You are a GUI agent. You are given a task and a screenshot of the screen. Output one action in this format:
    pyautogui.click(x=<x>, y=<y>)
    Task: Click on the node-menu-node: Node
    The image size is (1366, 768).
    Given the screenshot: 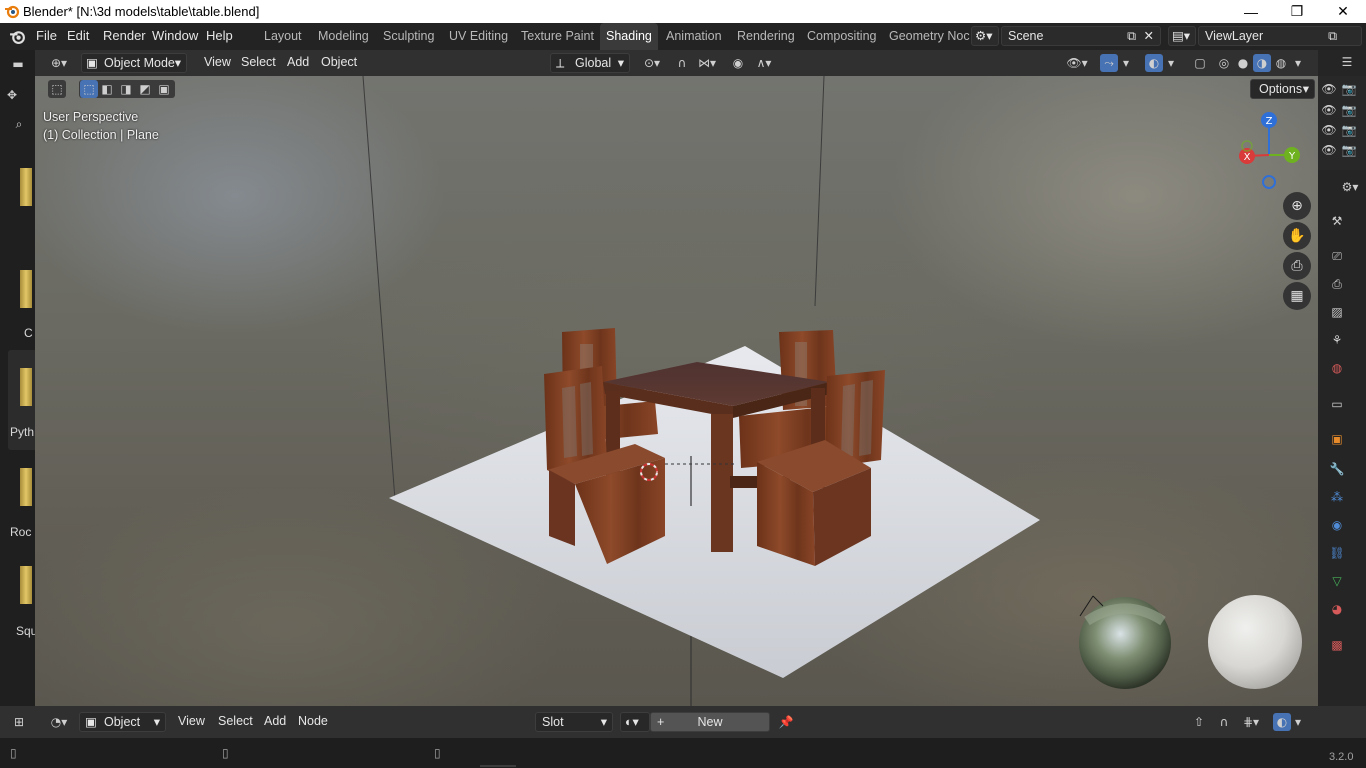 What is the action you would take?
    pyautogui.click(x=313, y=721)
    